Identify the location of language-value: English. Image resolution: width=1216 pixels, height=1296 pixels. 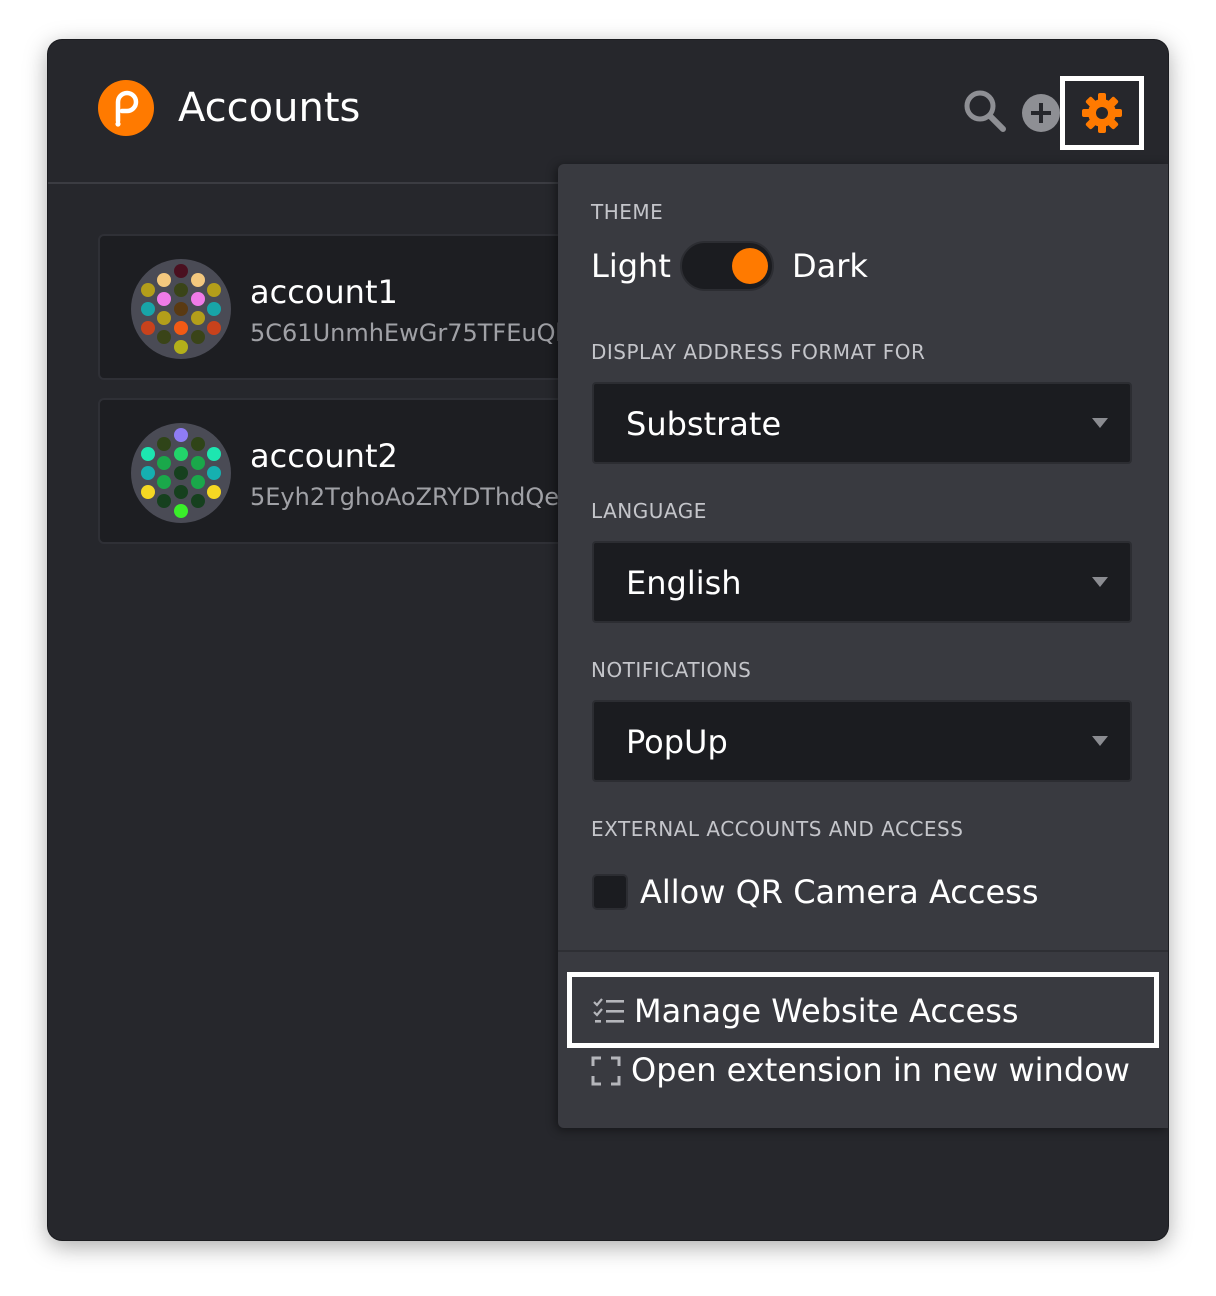
(684, 583).